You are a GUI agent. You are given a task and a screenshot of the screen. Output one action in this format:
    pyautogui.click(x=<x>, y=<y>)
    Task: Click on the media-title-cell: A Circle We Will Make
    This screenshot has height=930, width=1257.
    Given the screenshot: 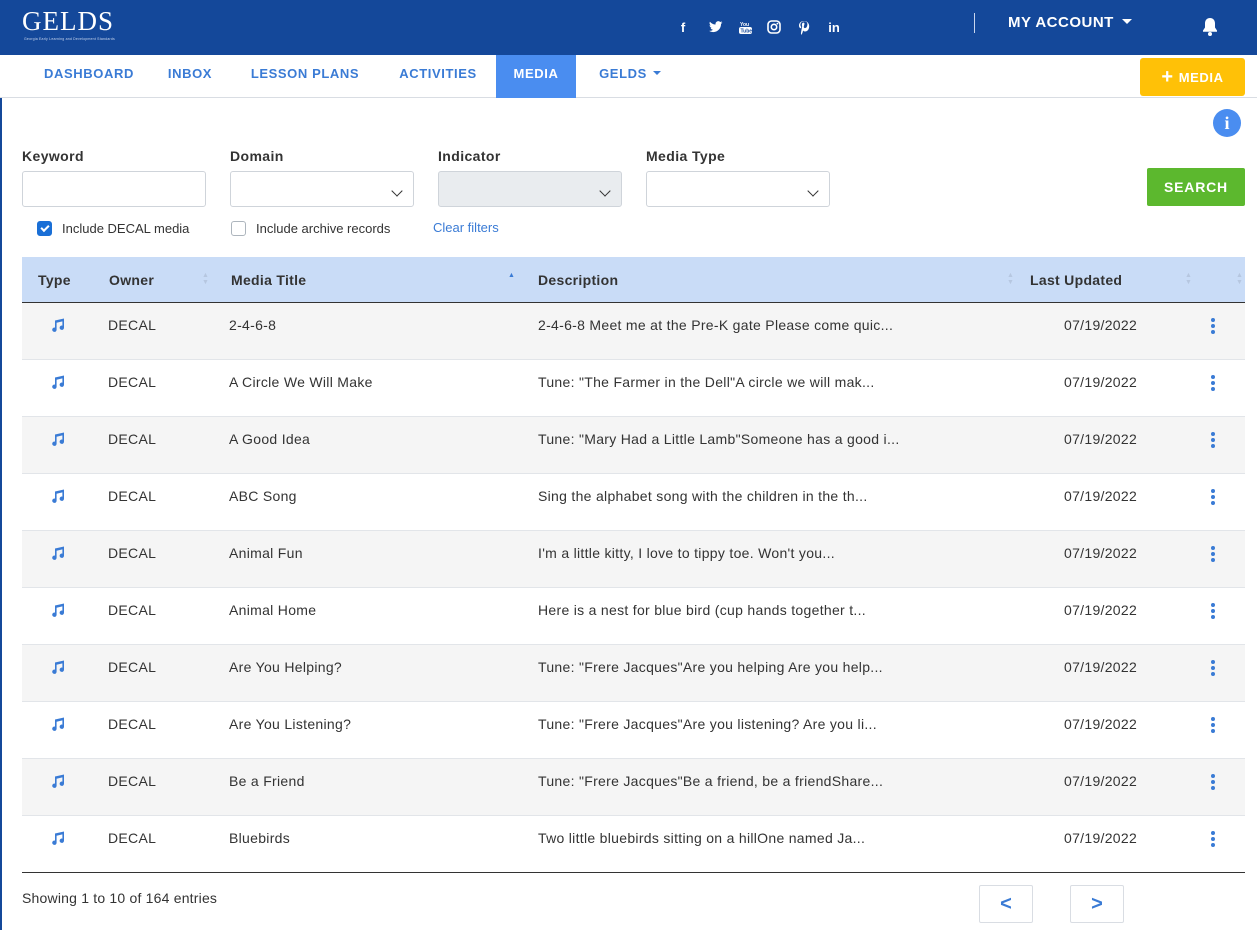 What is the action you would take?
    pyautogui.click(x=301, y=388)
    